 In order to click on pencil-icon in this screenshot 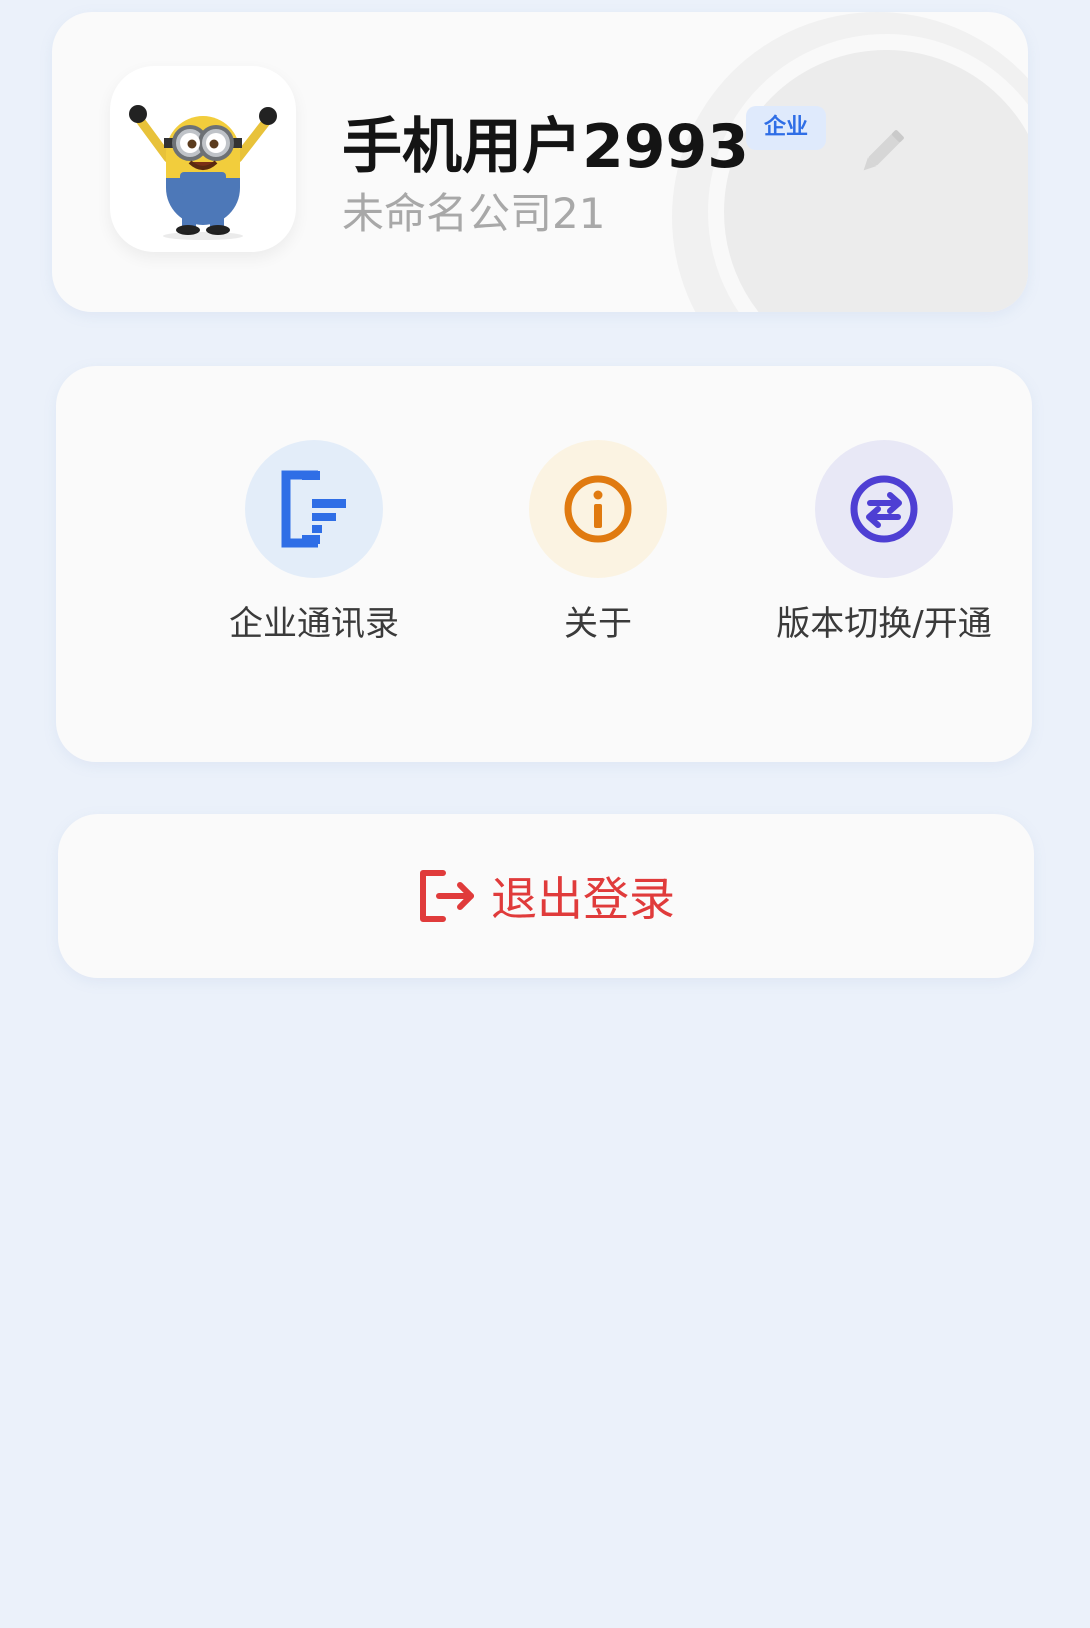, I will do `click(883, 150)`.